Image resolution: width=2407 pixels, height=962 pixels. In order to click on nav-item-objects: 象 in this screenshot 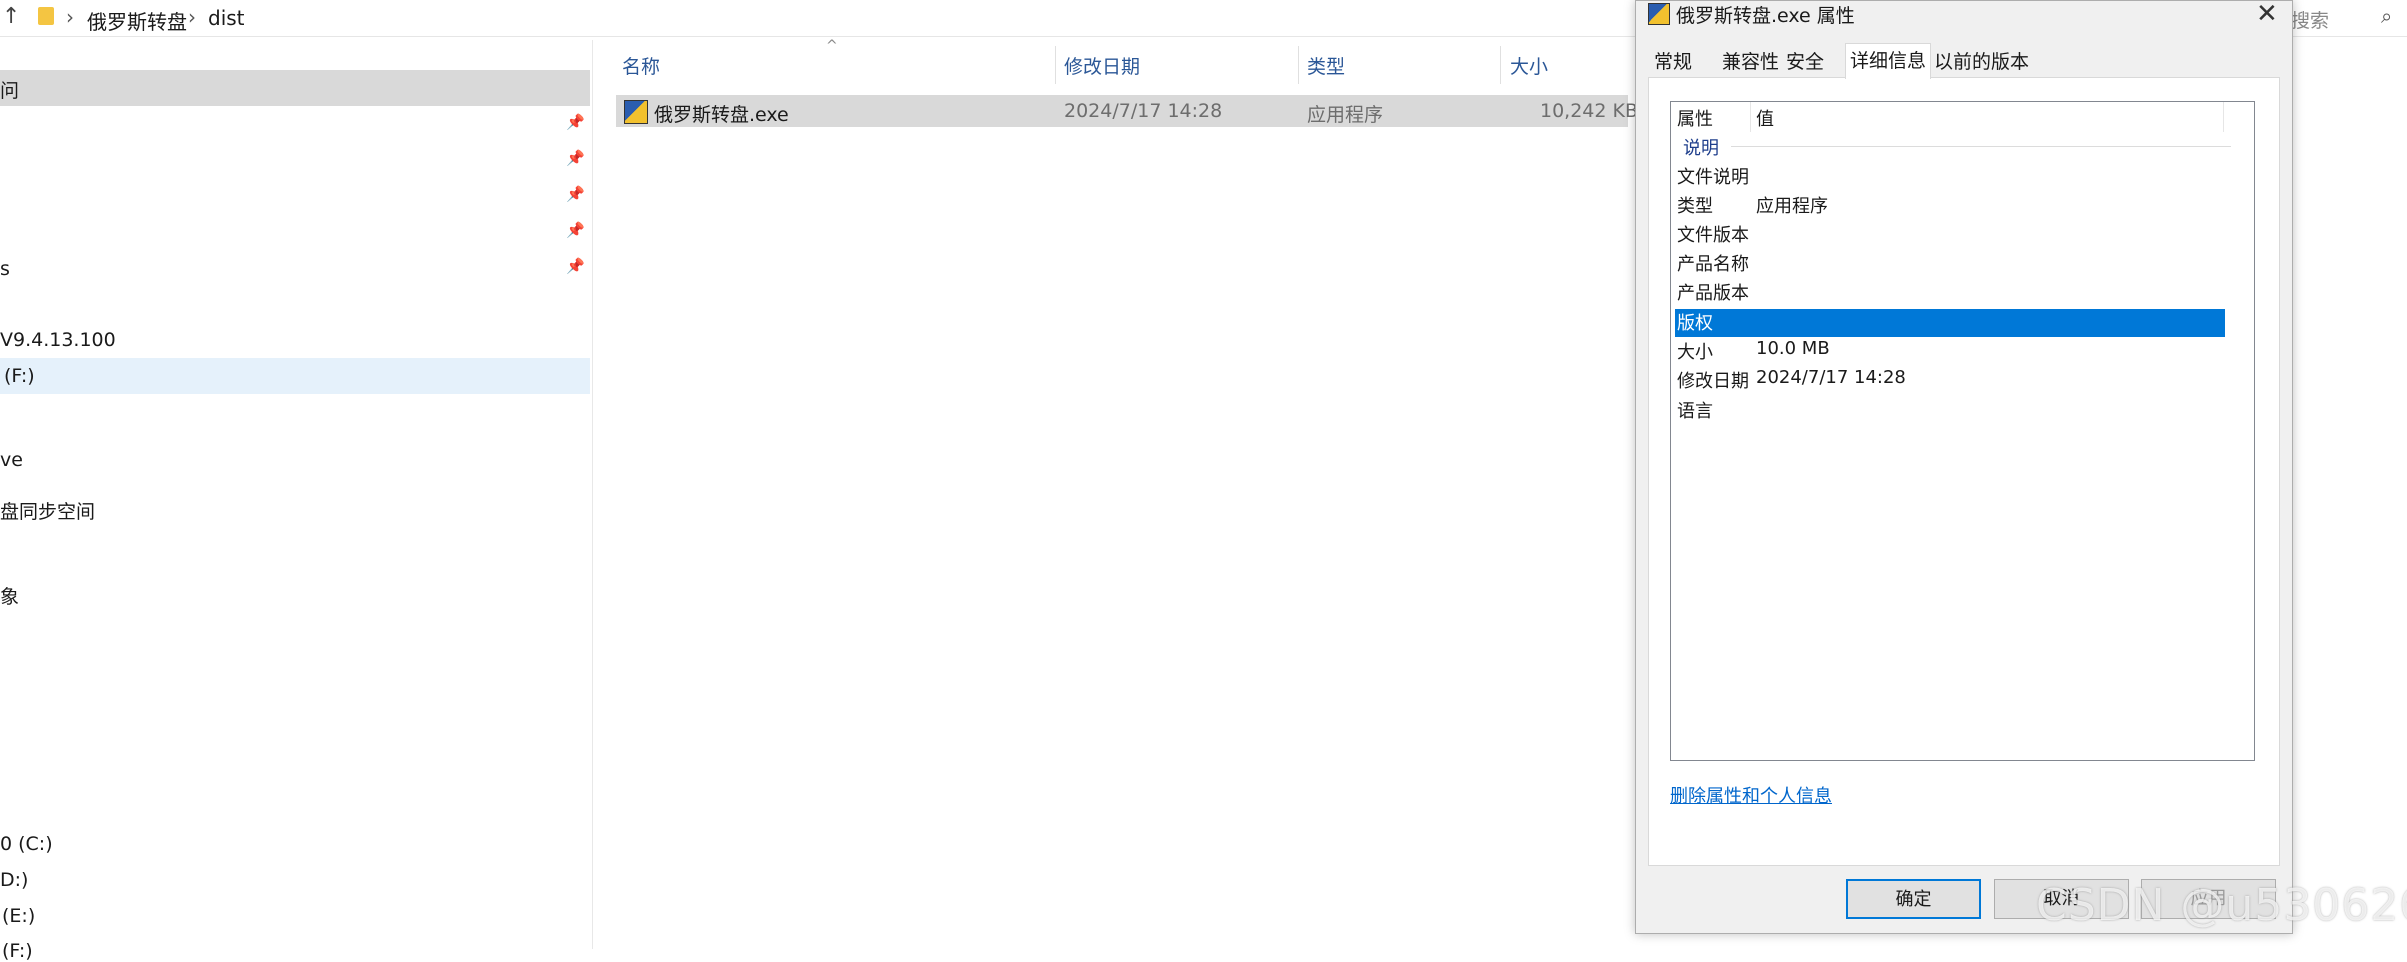, I will do `click(9, 595)`.